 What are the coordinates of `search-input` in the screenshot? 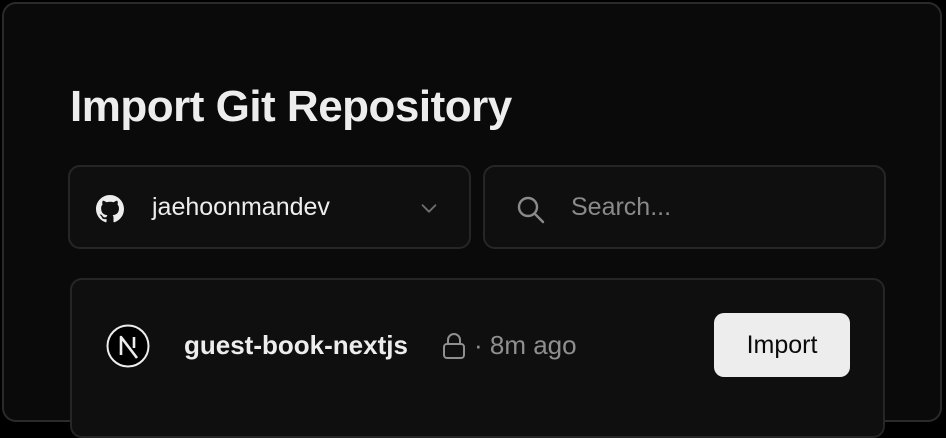 It's located at (716, 207).